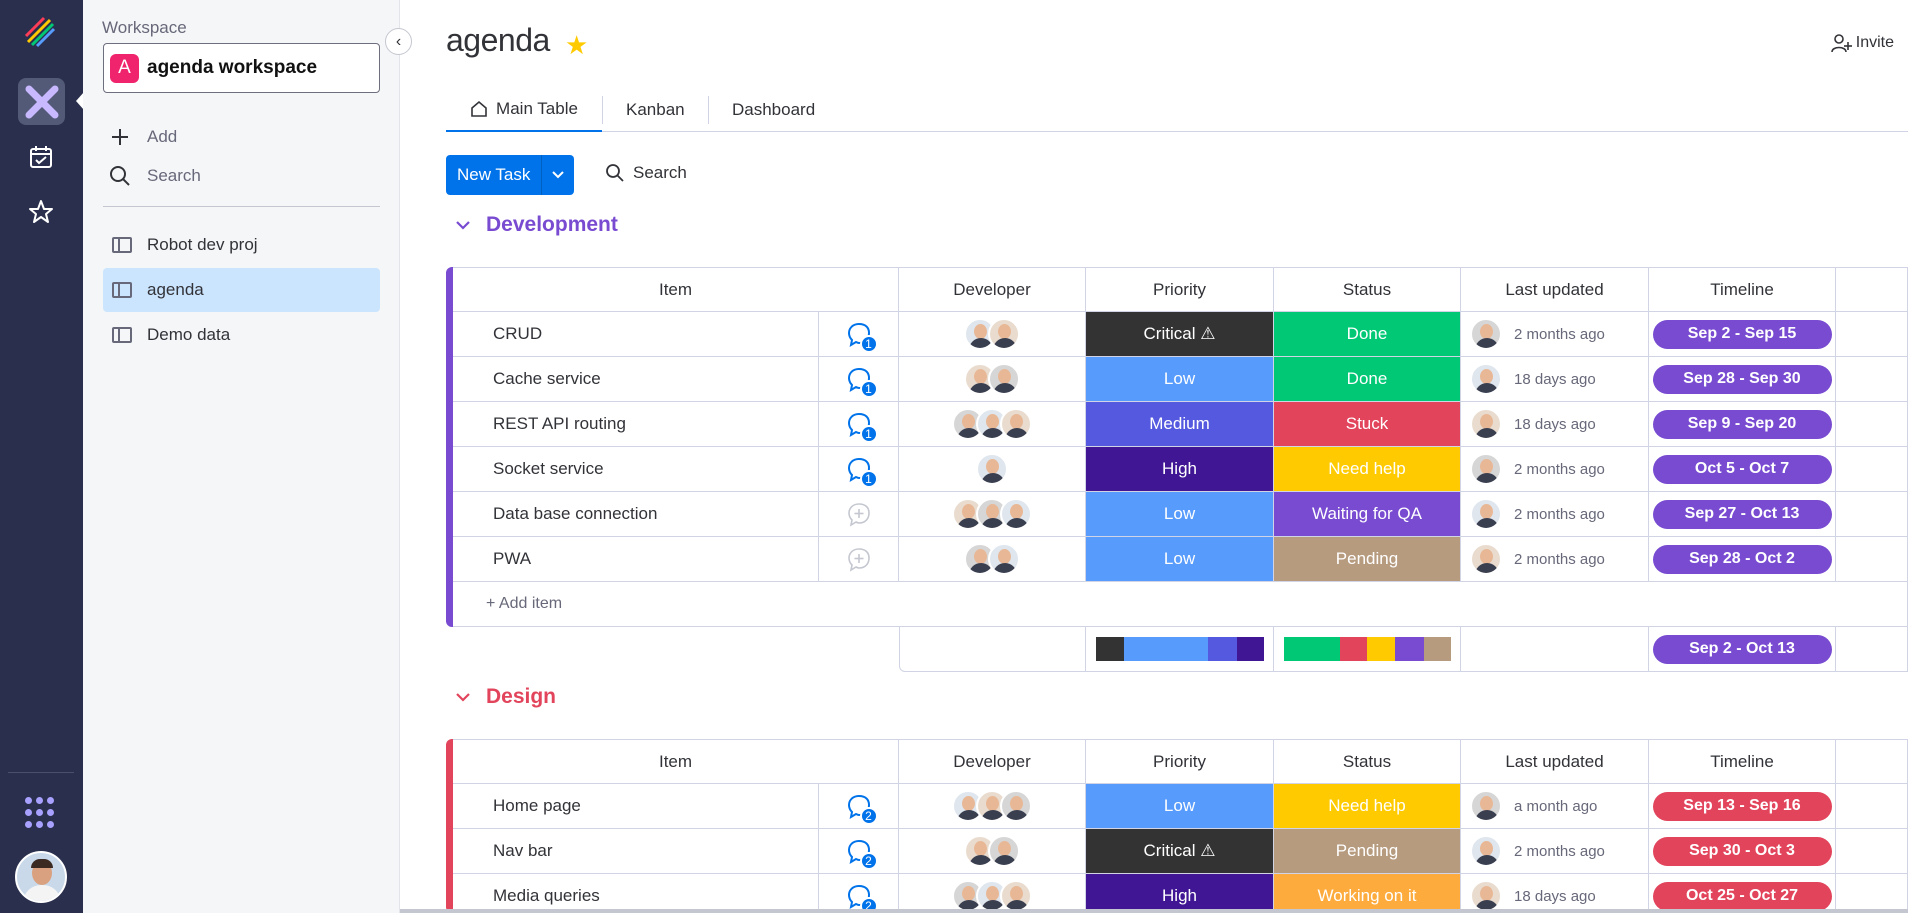  What do you see at coordinates (1180, 649) in the screenshot?
I see `priority-summary` at bounding box center [1180, 649].